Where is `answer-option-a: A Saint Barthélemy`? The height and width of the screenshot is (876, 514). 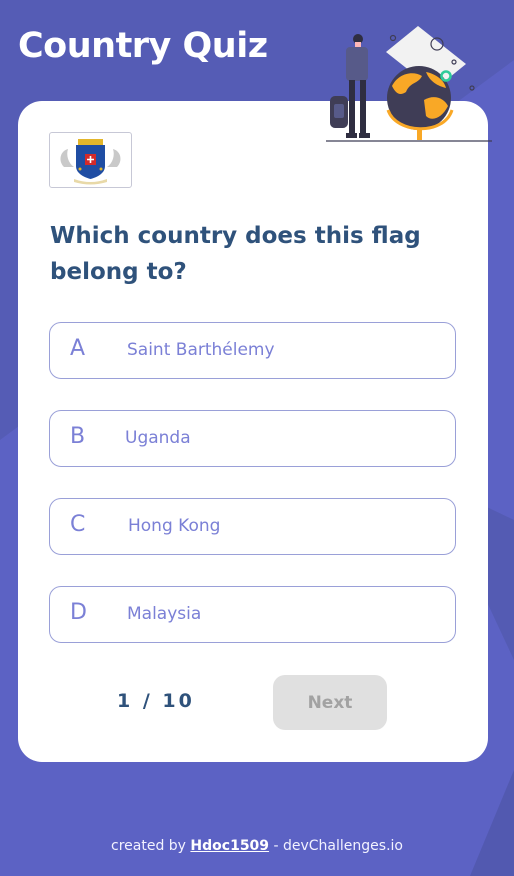 answer-option-a: A Saint Barthélemy is located at coordinates (252, 350).